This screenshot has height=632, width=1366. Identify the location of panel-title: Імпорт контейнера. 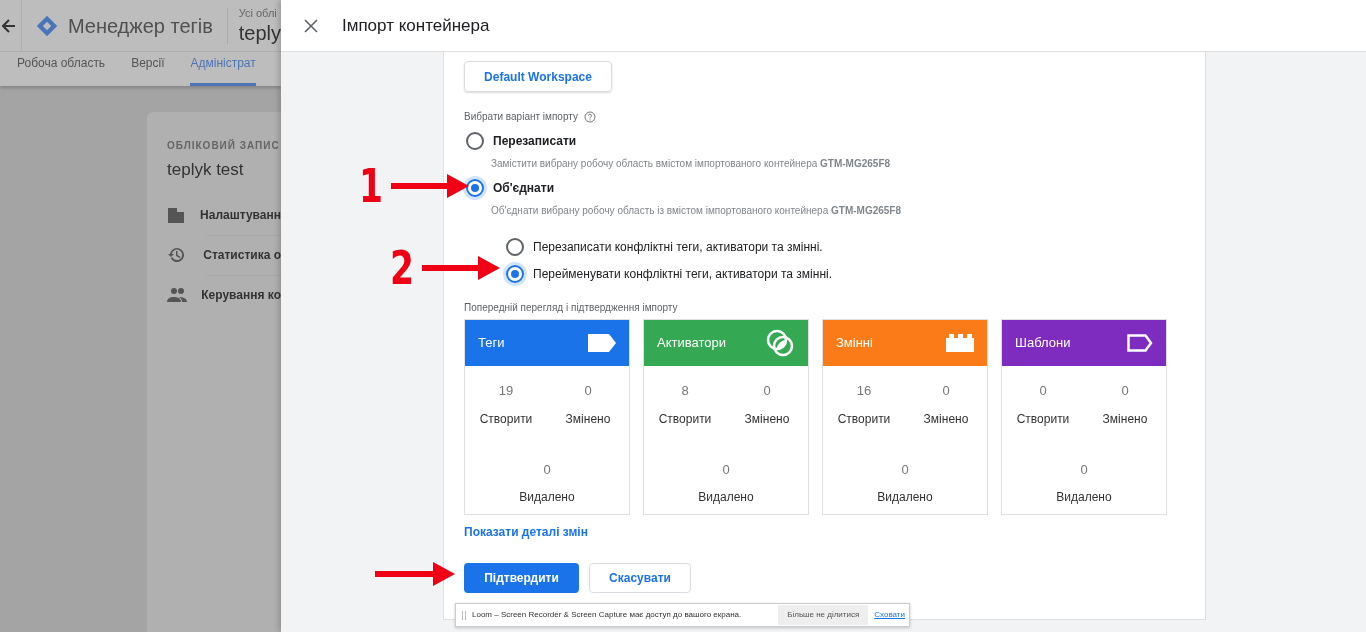
(416, 25).